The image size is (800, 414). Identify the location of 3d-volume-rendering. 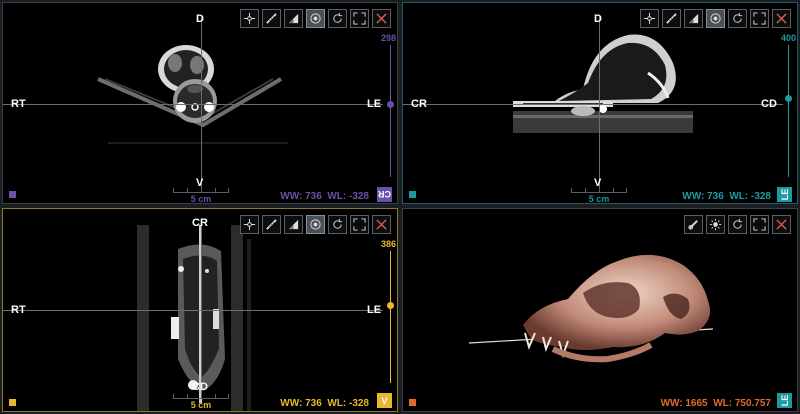
(591, 308).